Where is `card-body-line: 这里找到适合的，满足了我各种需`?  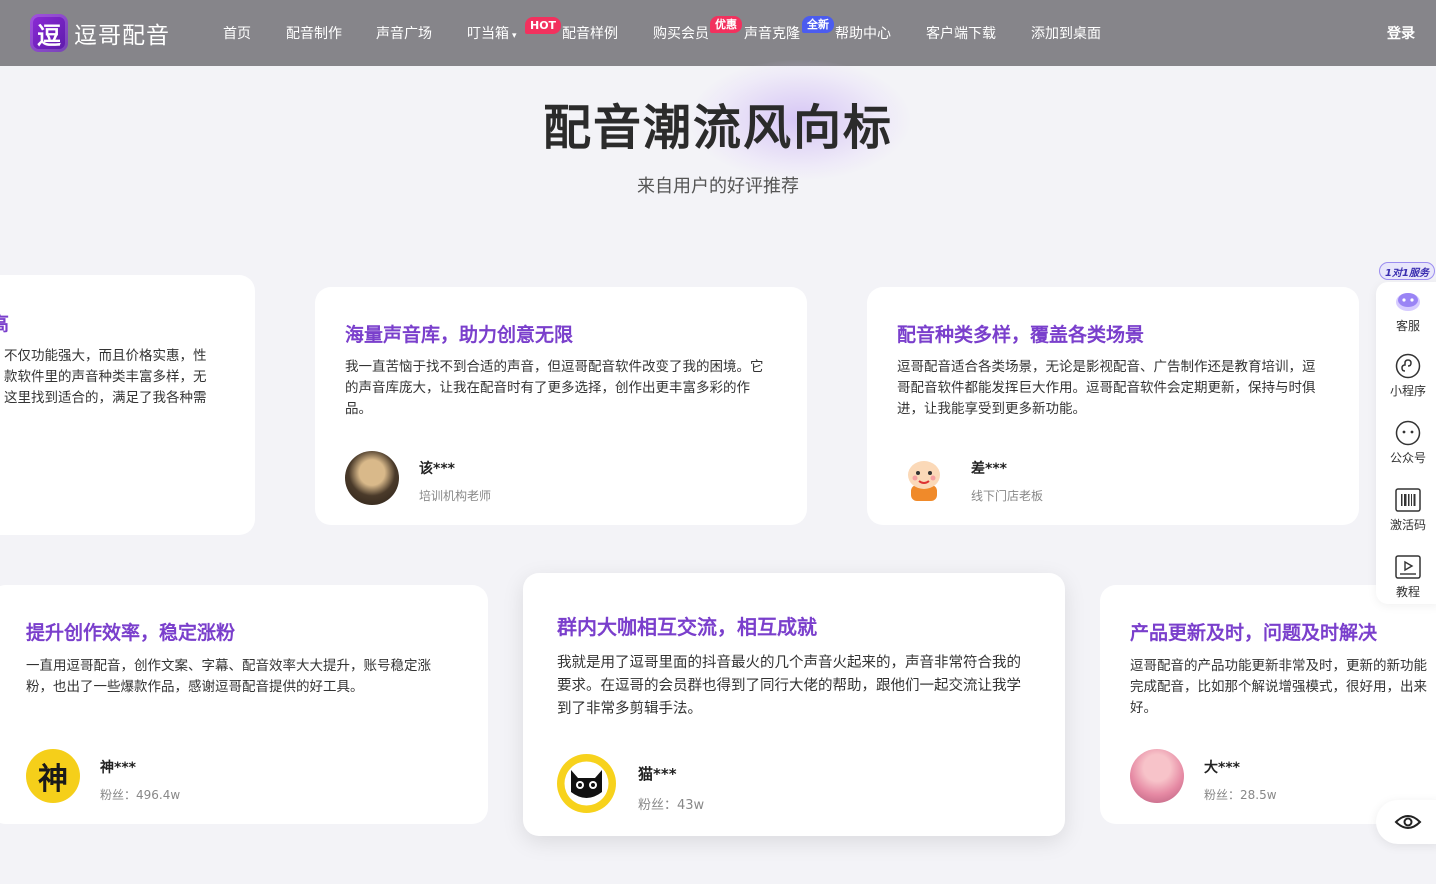 card-body-line: 这里找到适合的，满足了我各种需 is located at coordinates (105, 398).